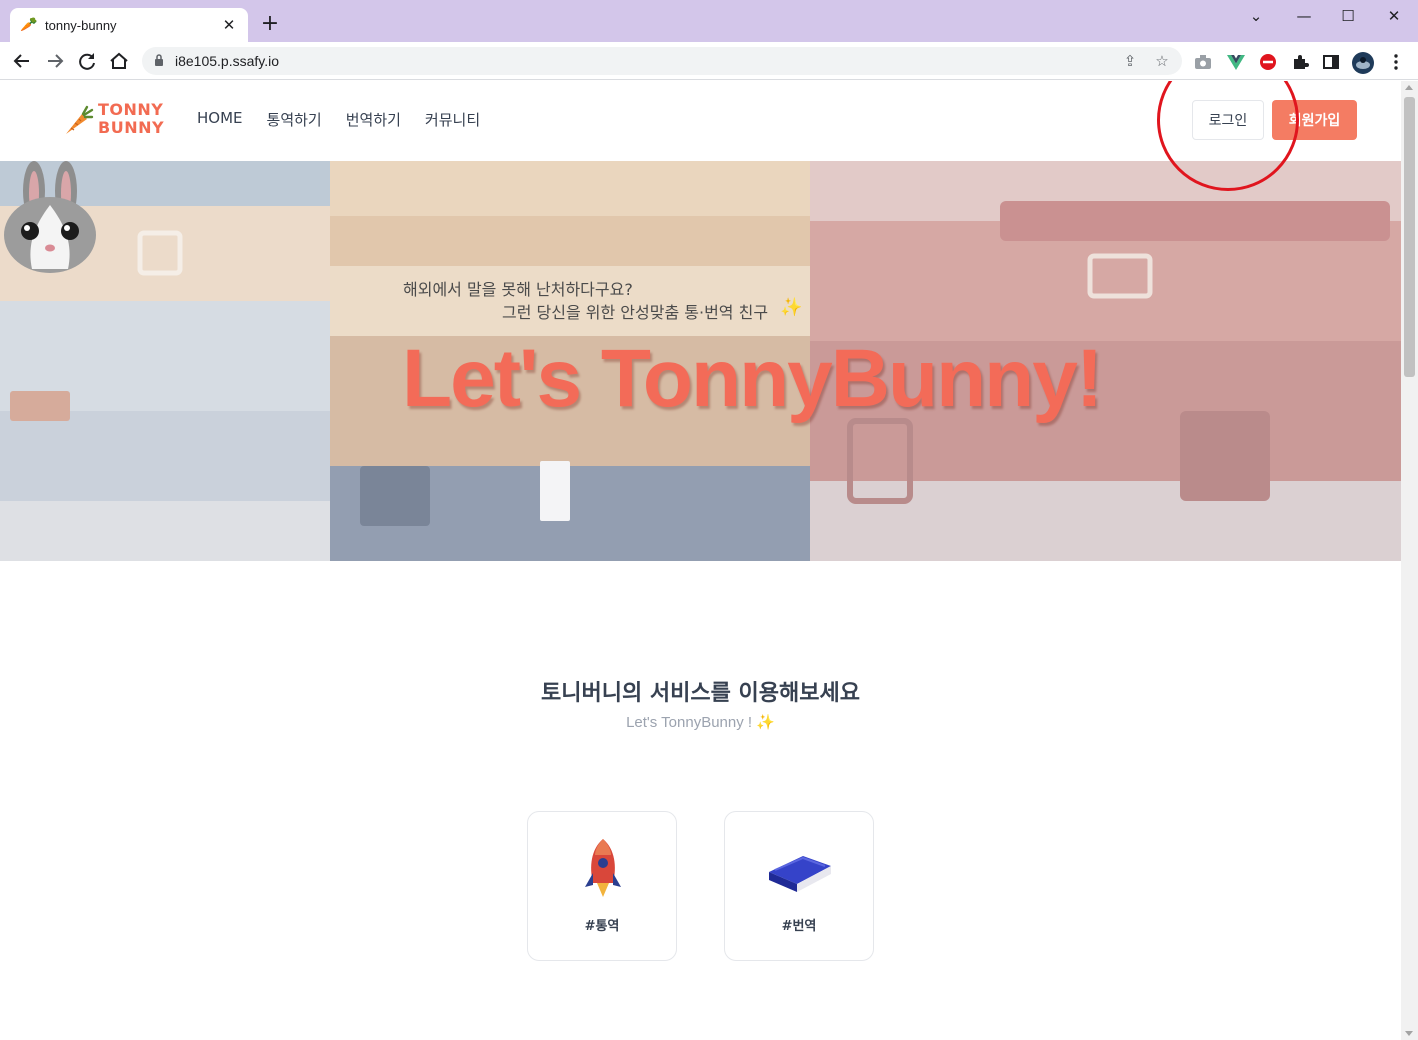  Describe the element at coordinates (452, 119) in the screenshot. I see `nav-community: 커뮤니티` at that location.